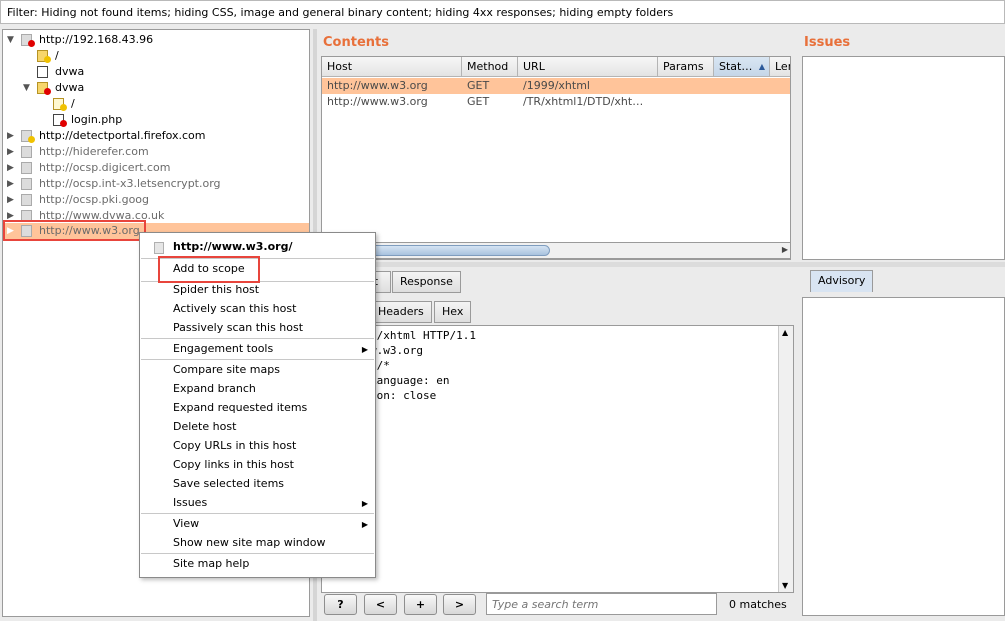  Describe the element at coordinates (420, 604) in the screenshot. I see `add-button: +` at that location.